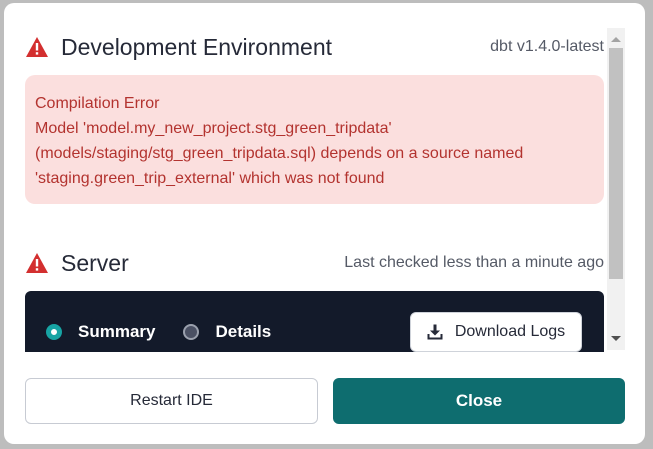 The image size is (653, 449). I want to click on close-button: Close, so click(479, 401).